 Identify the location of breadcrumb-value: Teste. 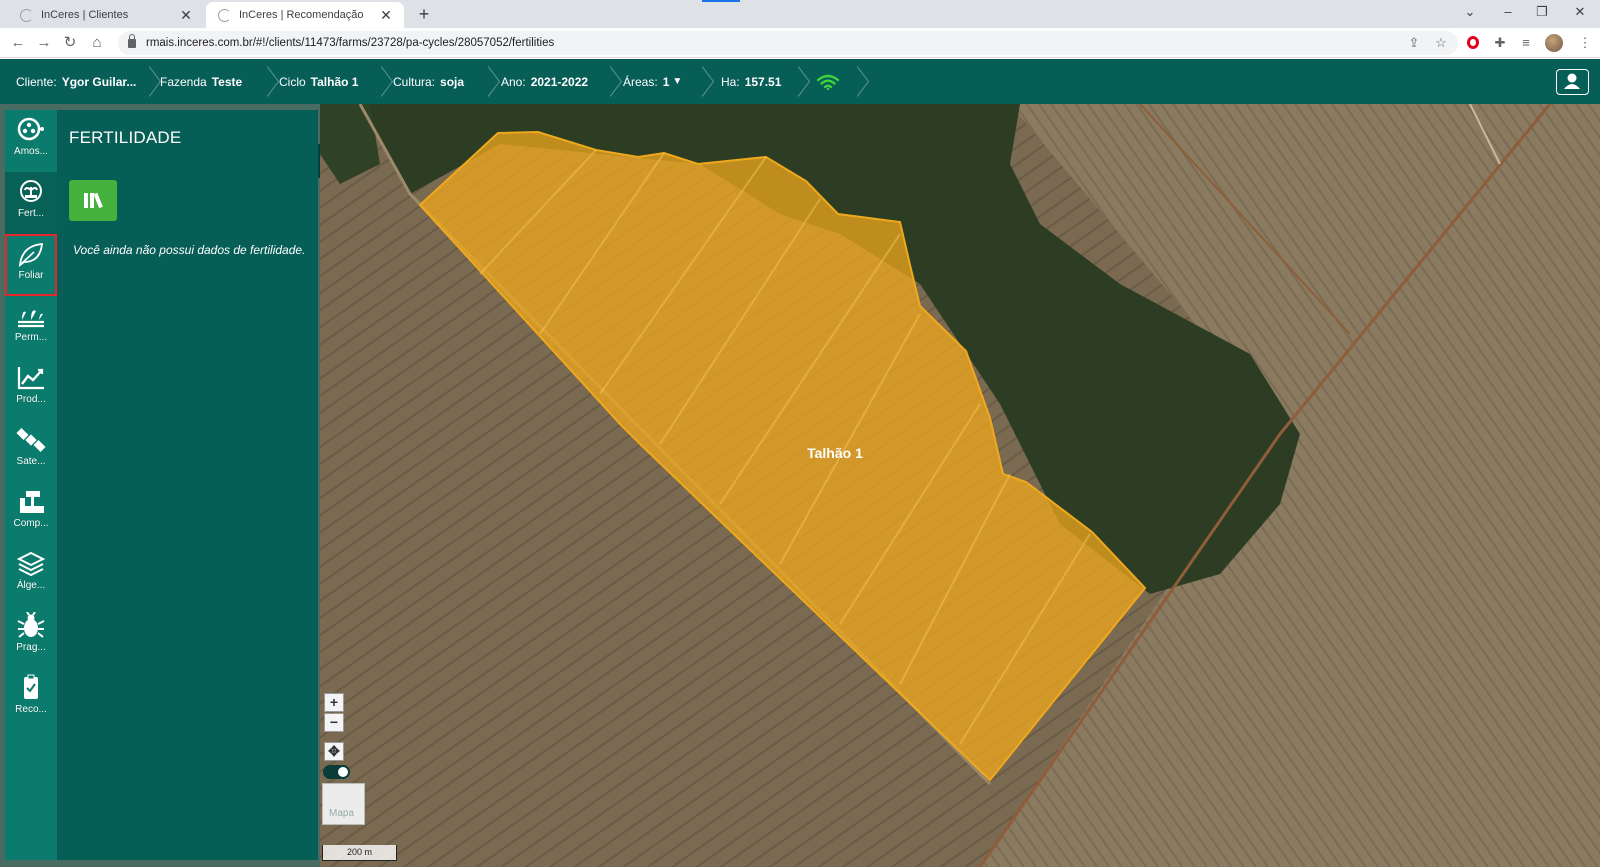
(227, 81).